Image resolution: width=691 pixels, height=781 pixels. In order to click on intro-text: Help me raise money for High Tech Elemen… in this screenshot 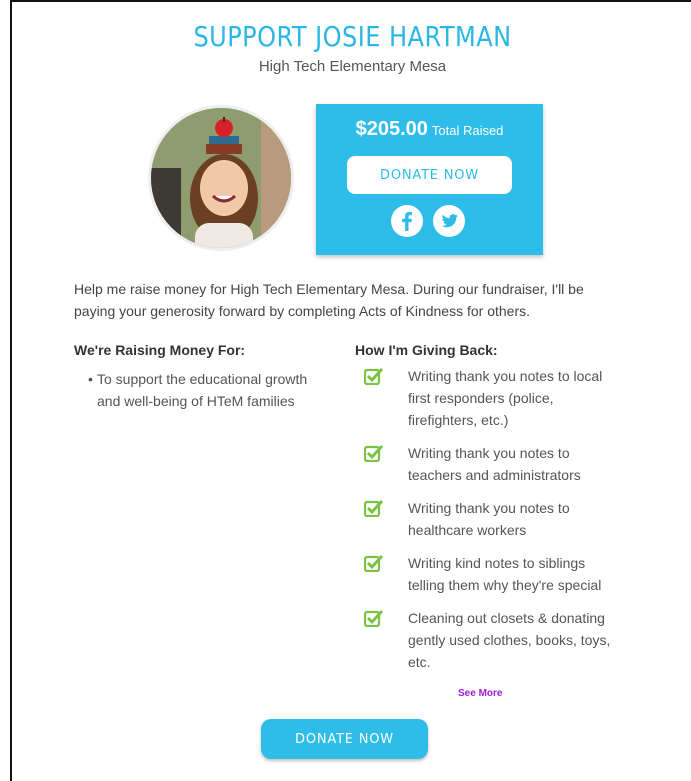, I will do `click(329, 300)`.